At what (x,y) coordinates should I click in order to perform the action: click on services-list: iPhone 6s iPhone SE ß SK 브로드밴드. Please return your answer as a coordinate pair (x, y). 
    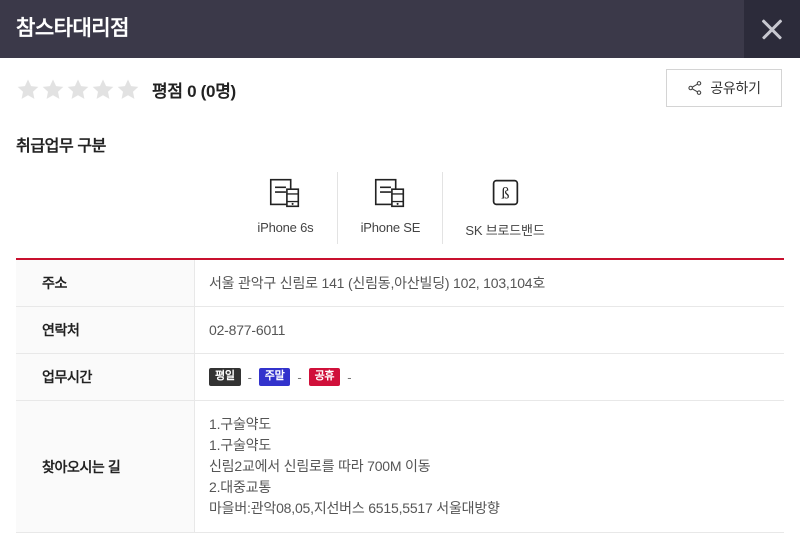
    Looking at the image, I should click on (400, 208).